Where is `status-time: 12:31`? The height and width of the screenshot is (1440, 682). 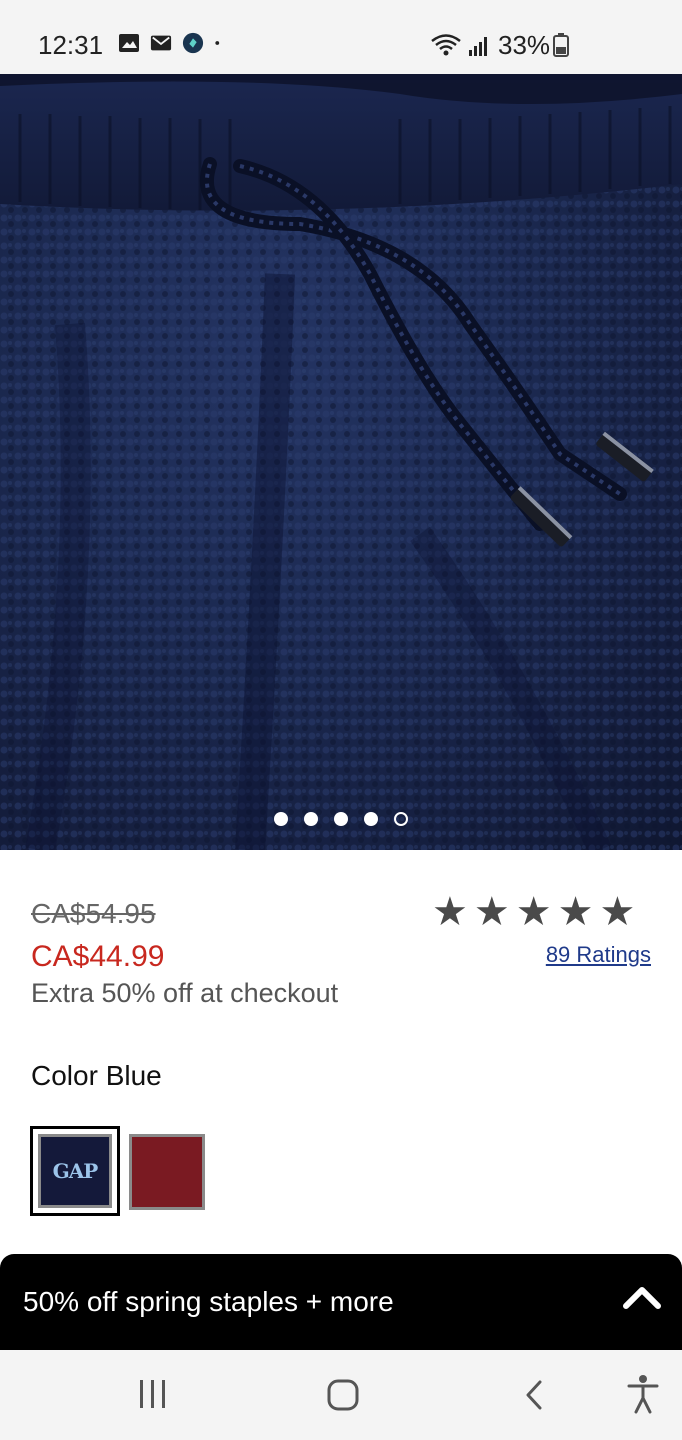 status-time: 12:31 is located at coordinates (71, 45).